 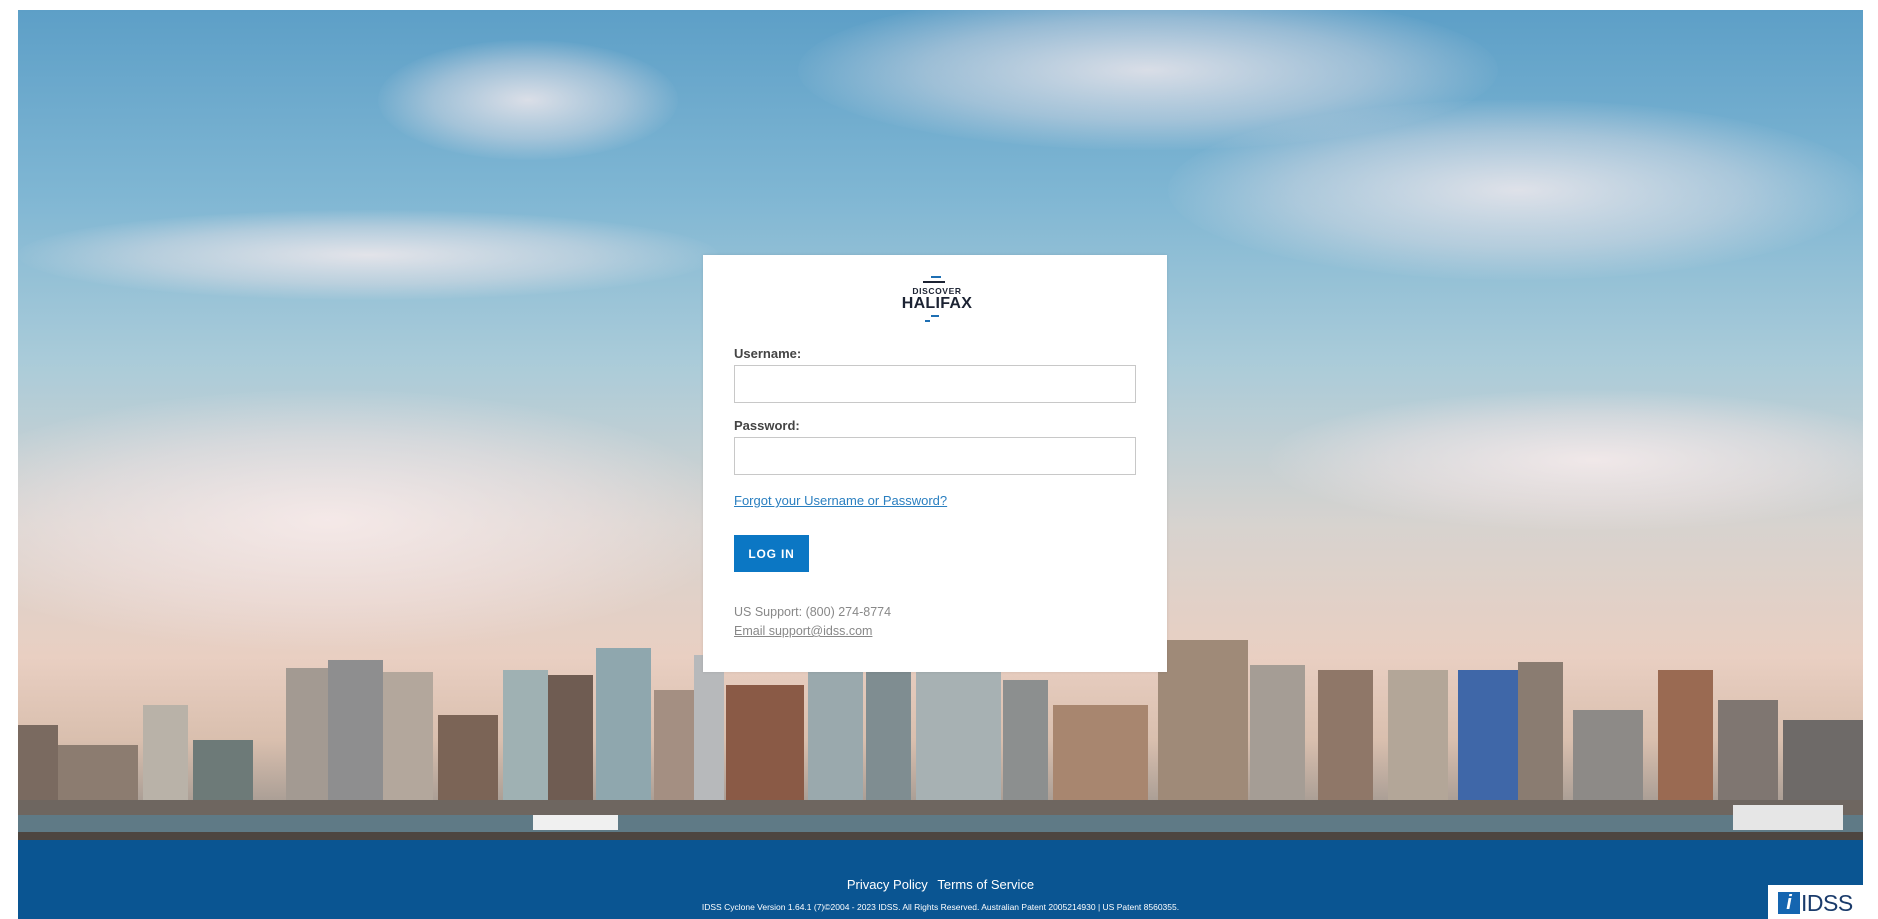 I want to click on support-phone: US Support: (800) 274-8774, so click(x=813, y=612).